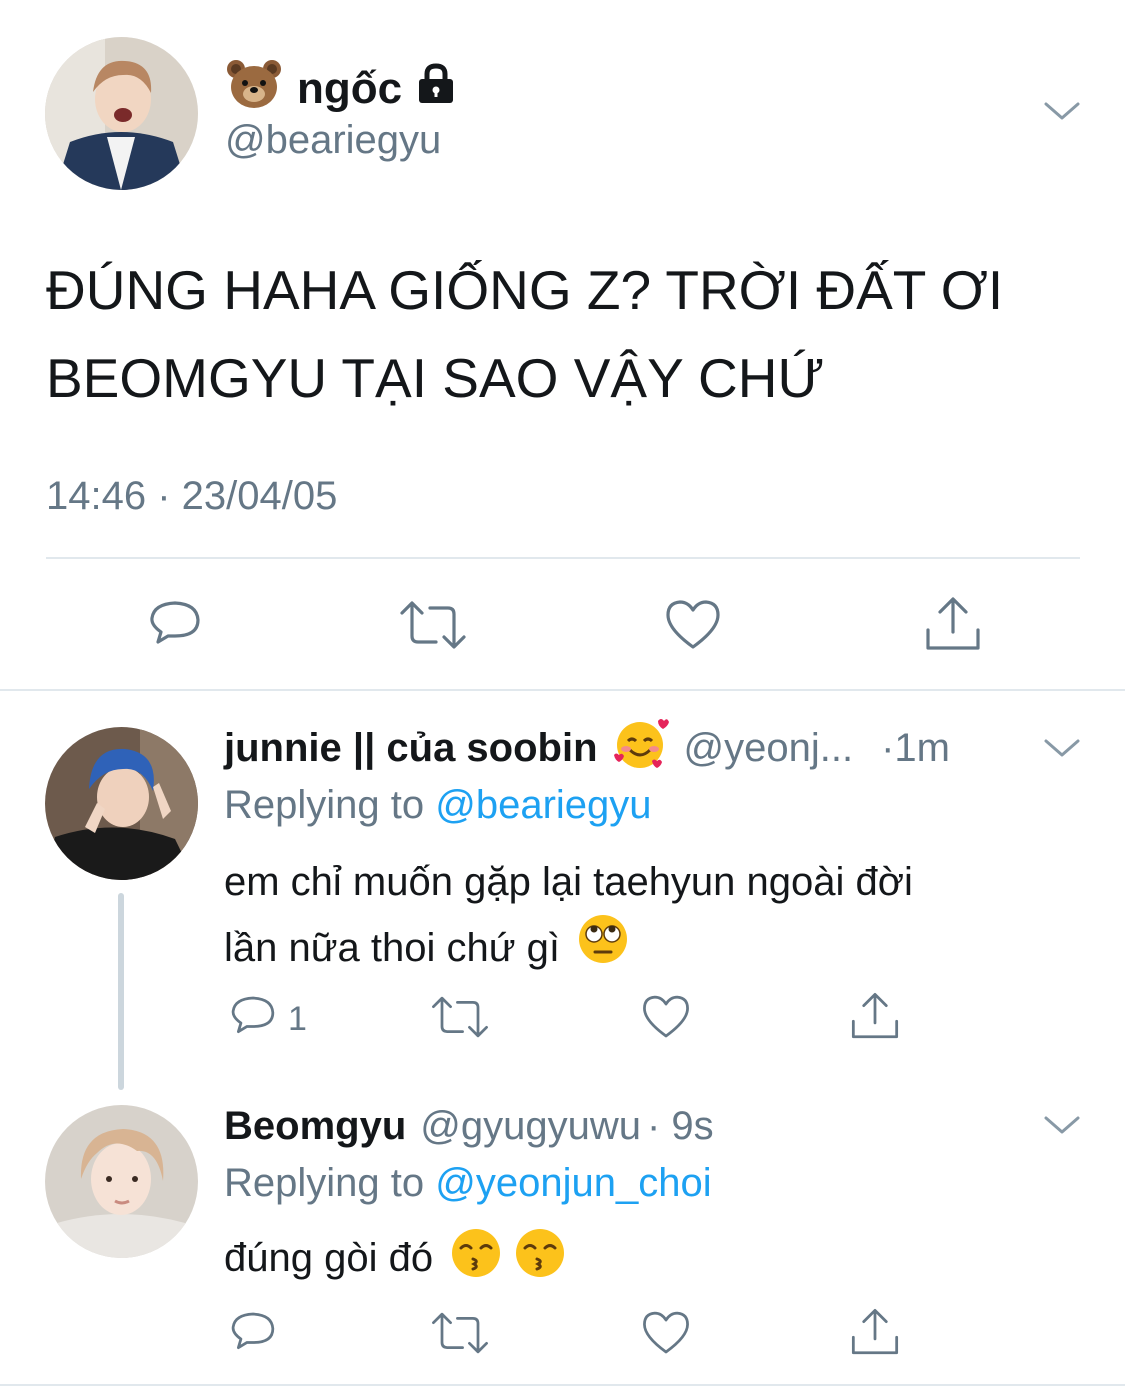 The width and height of the screenshot is (1125, 1387). What do you see at coordinates (121, 991) in the screenshot?
I see `thread-line` at bounding box center [121, 991].